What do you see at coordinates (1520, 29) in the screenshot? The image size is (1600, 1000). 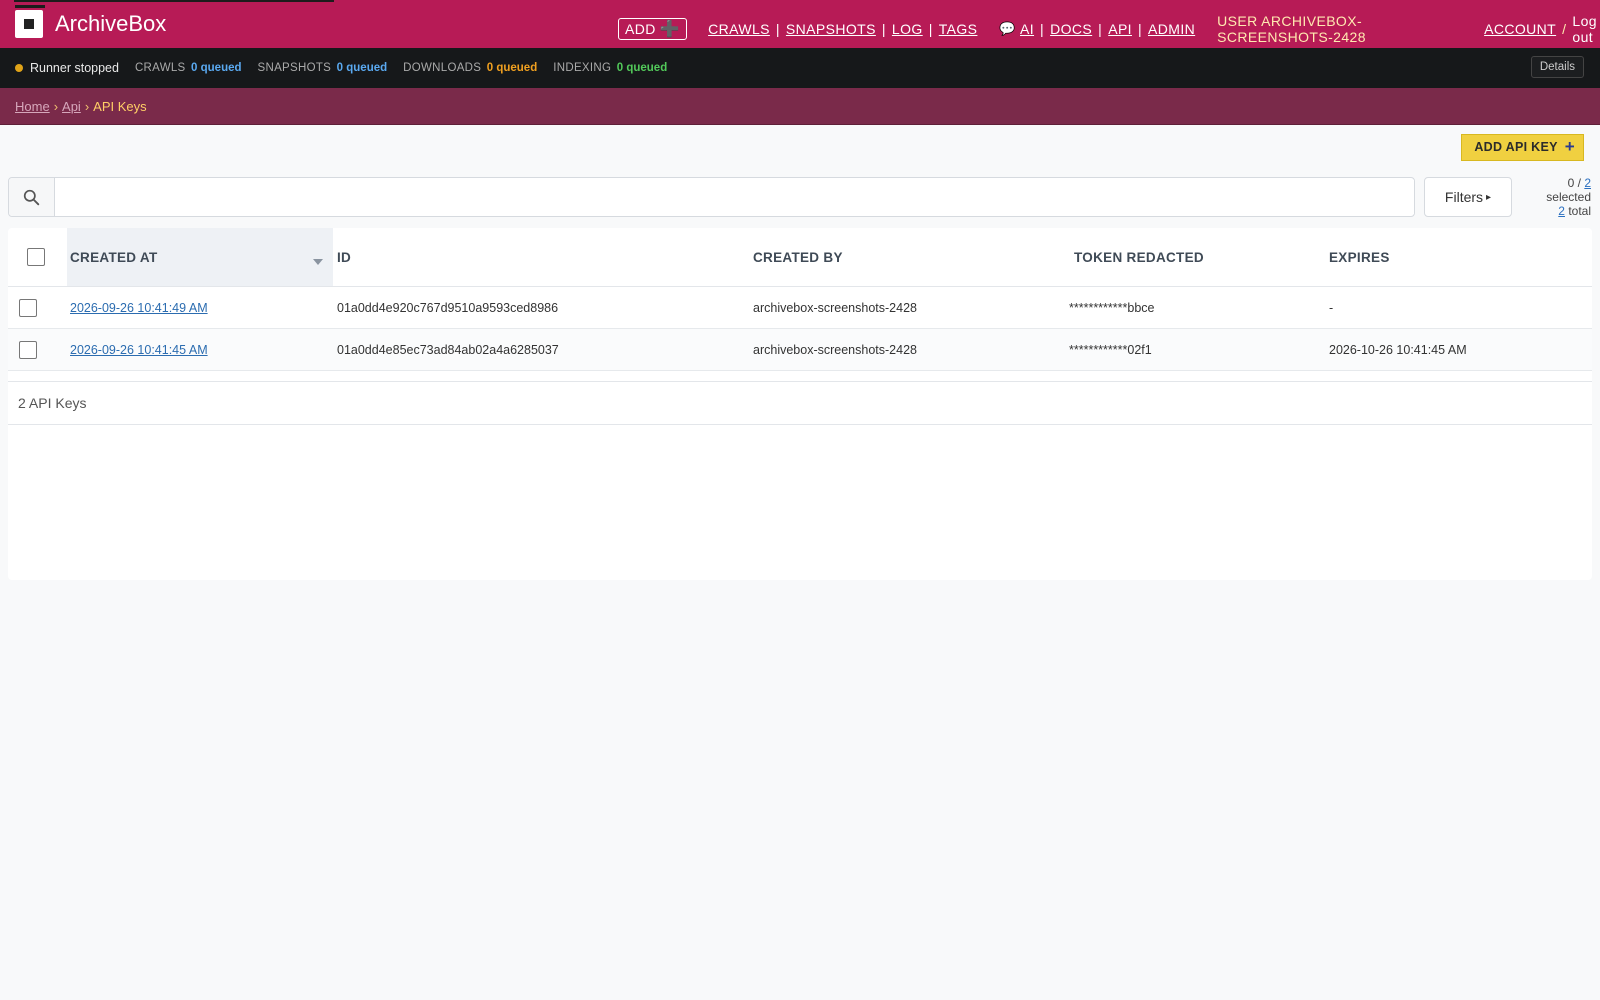 I see `account-link: ACCOUNT` at bounding box center [1520, 29].